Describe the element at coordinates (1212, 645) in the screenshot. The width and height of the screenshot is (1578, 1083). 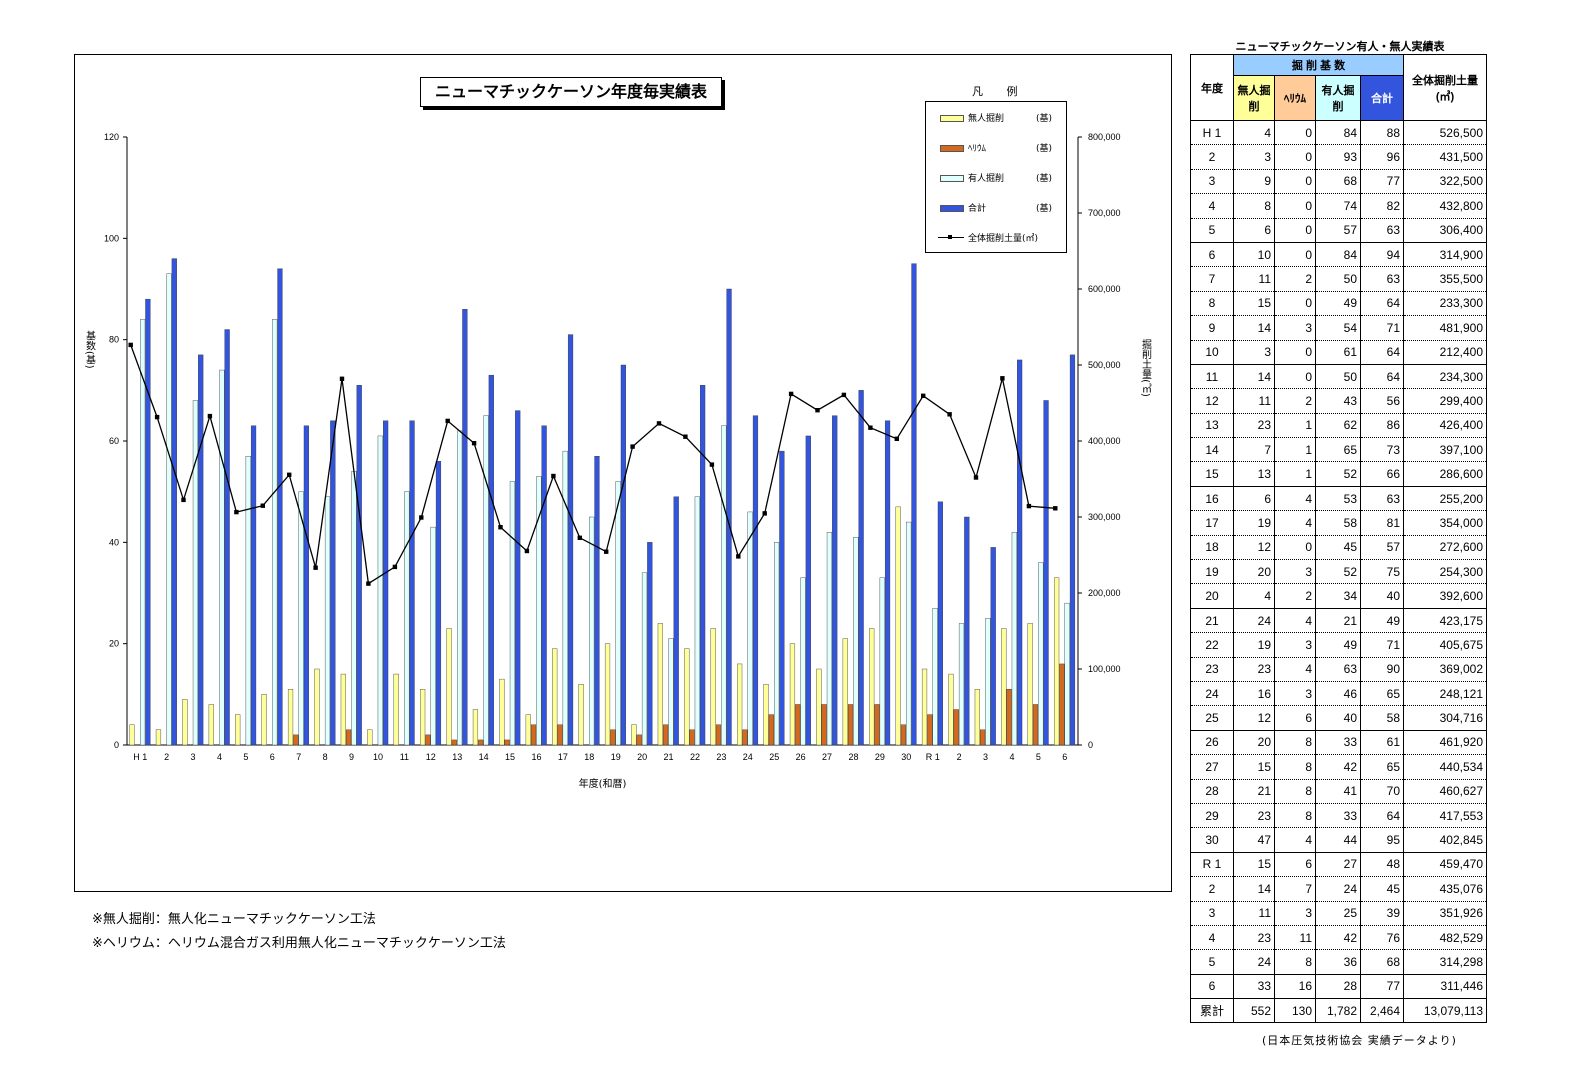
I see `year-cell: 22` at that location.